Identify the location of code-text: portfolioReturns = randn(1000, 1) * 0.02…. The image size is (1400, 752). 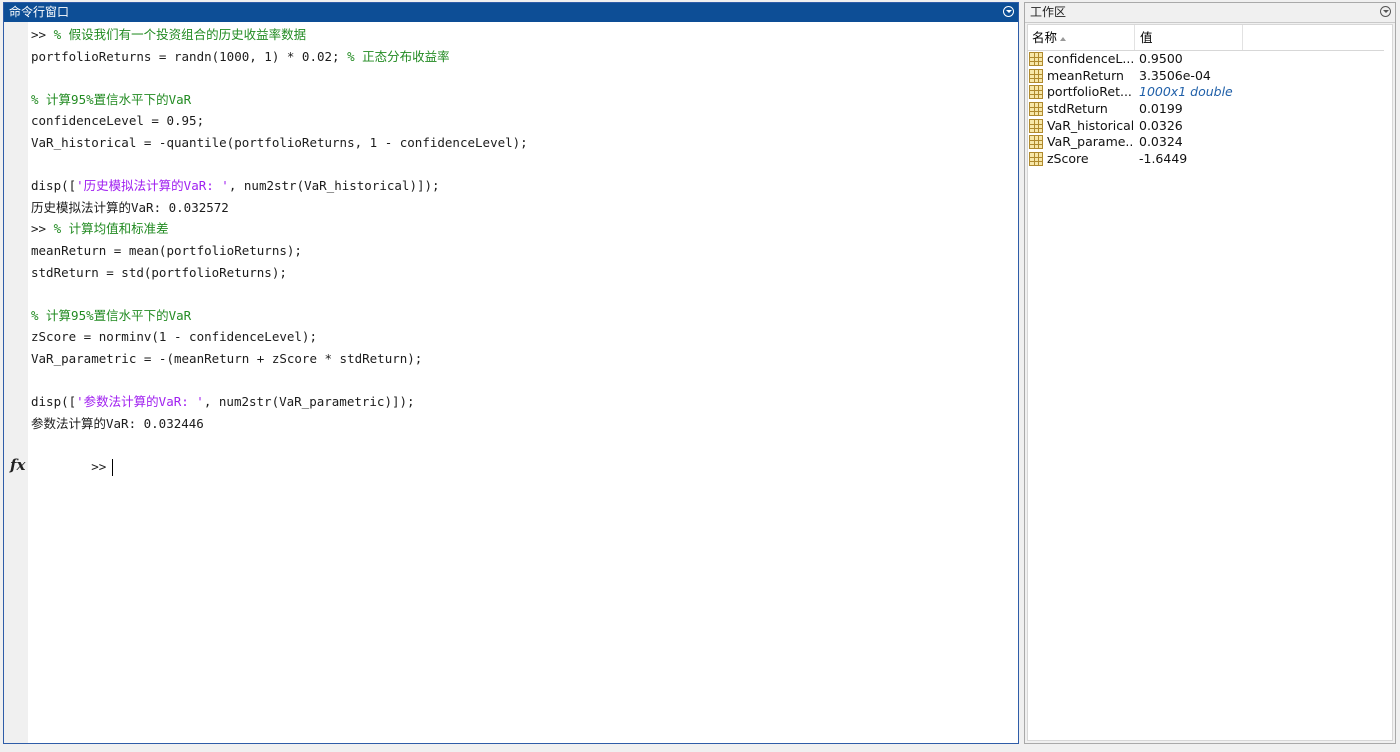
(189, 56).